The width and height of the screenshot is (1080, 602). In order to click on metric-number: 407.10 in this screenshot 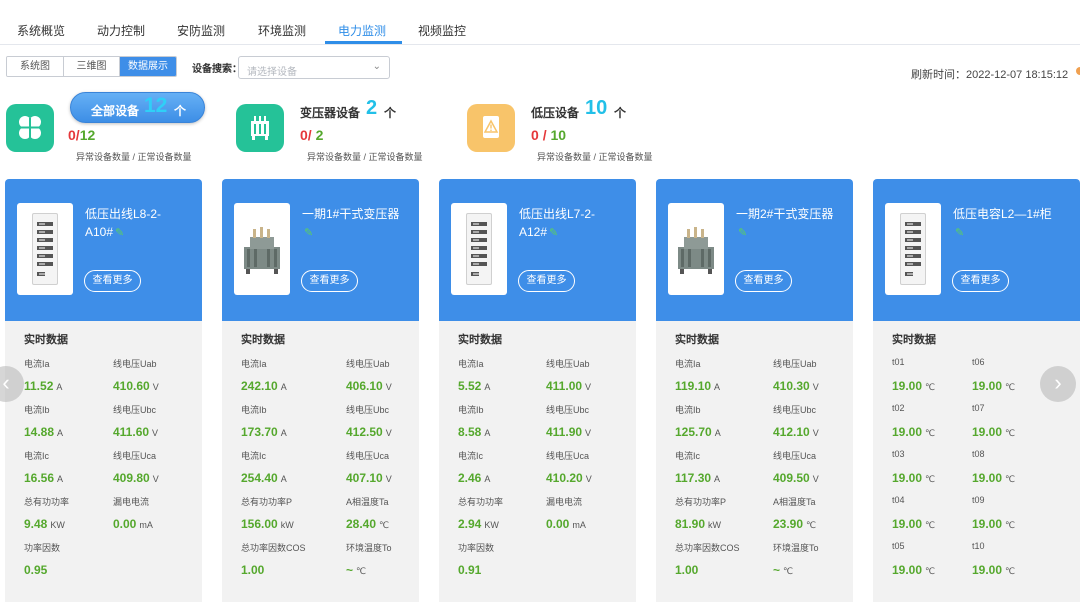, I will do `click(364, 478)`.